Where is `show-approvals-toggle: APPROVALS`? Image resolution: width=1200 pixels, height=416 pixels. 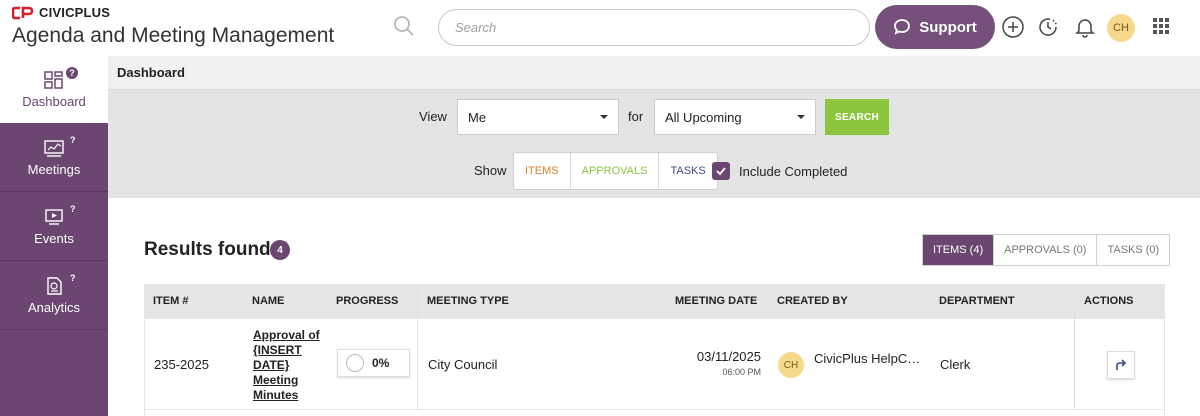 show-approvals-toggle: APPROVALS is located at coordinates (615, 171).